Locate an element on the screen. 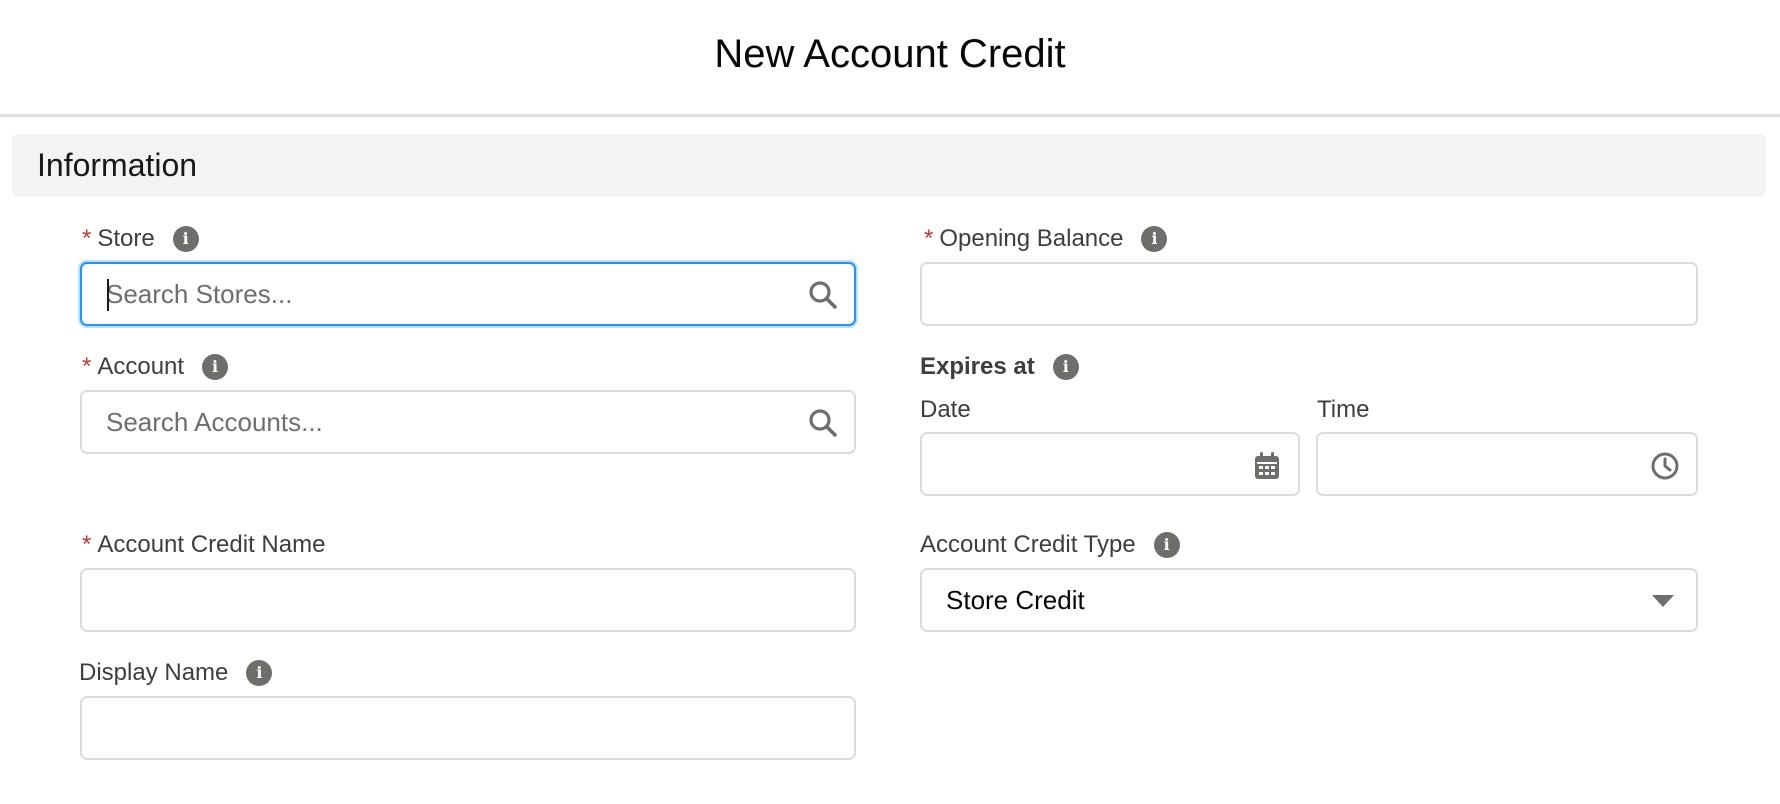 This screenshot has width=1780, height=804. display-name-input-wrapper is located at coordinates (468, 728).